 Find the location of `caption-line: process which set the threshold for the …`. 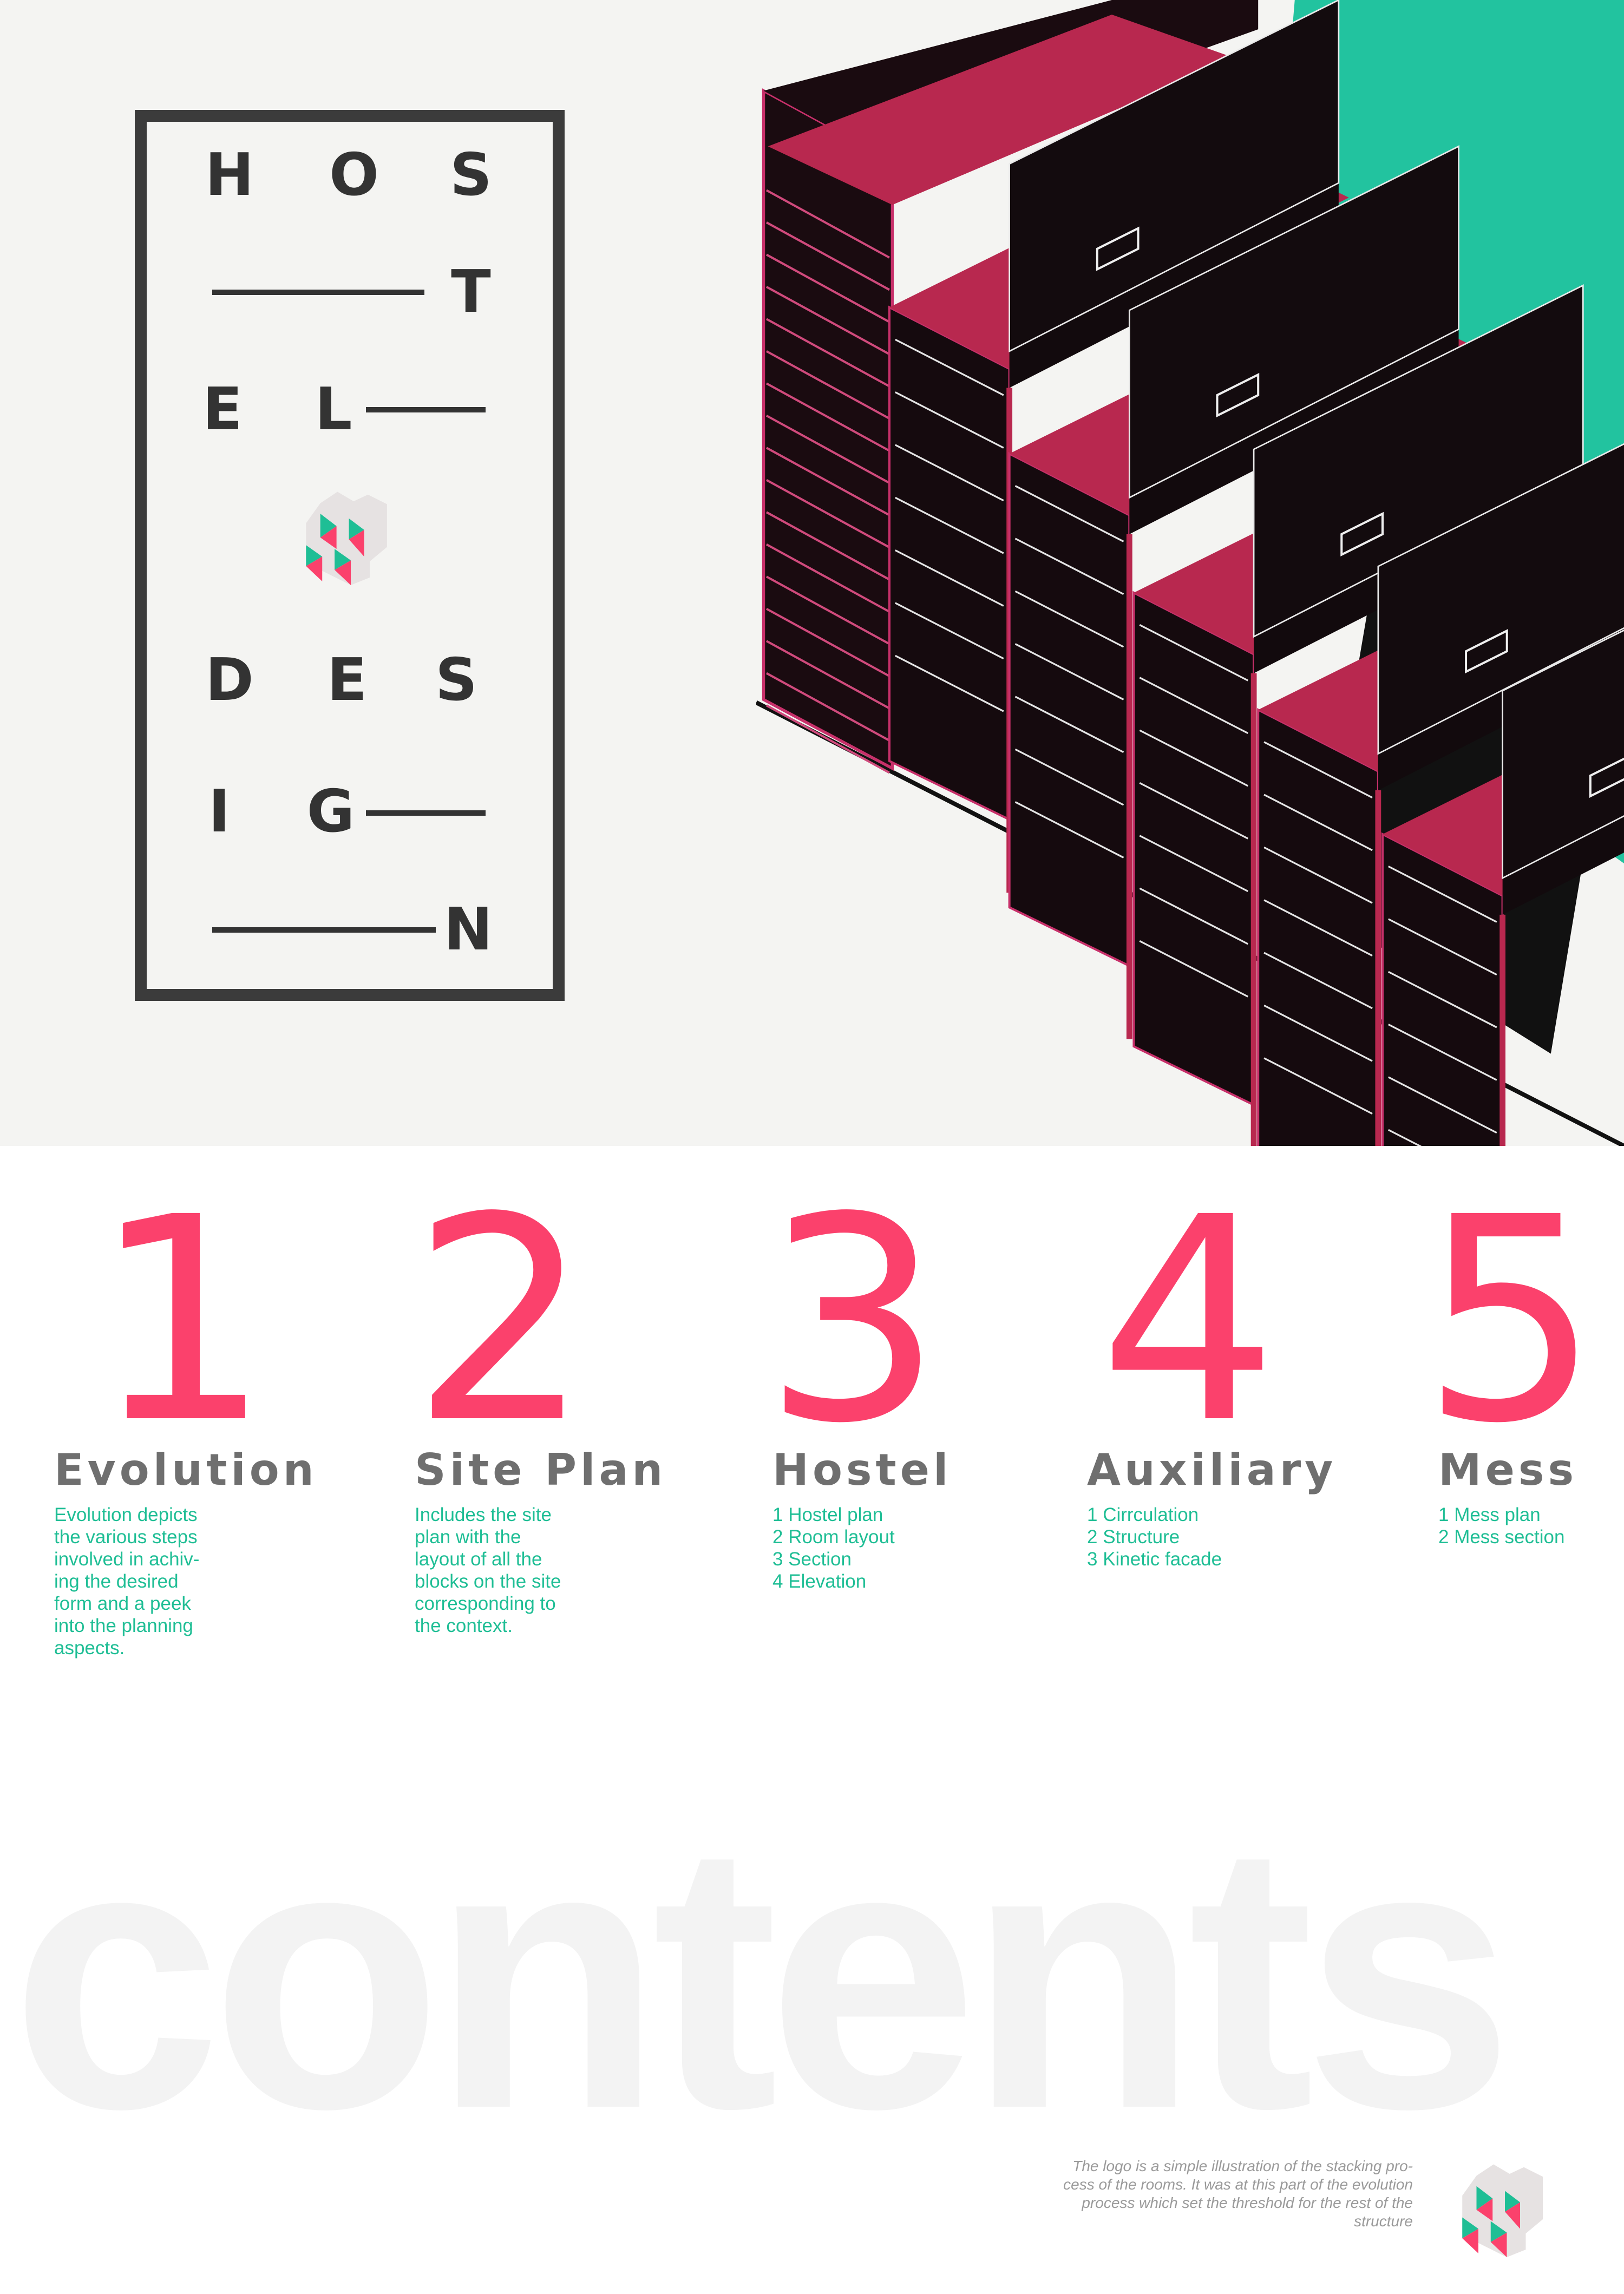

caption-line: process which set the threshold for the … is located at coordinates (1248, 2202).